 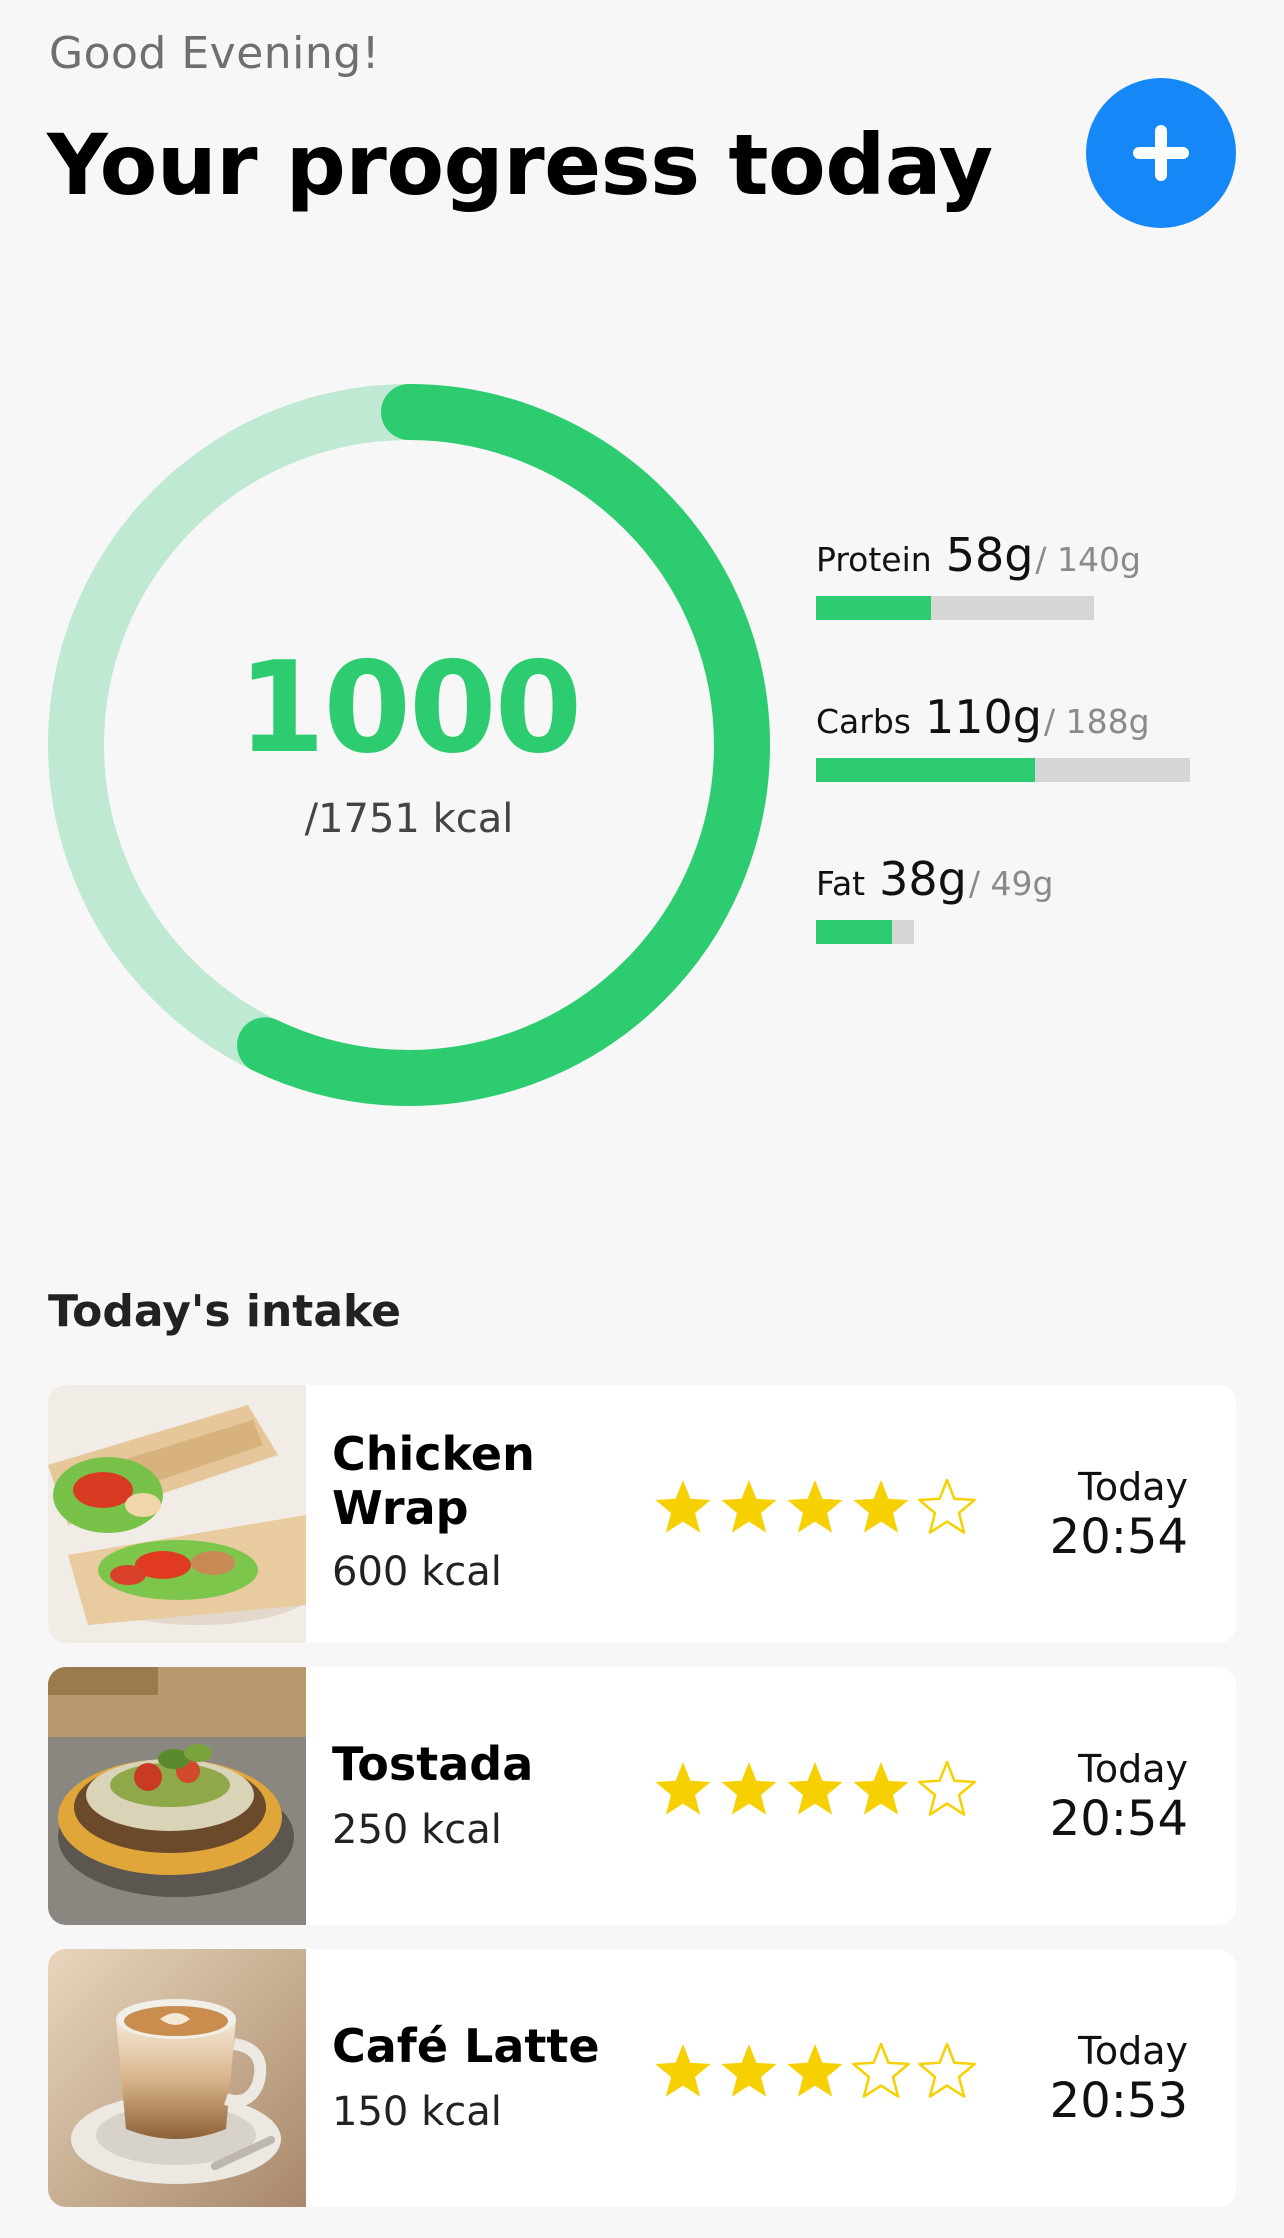 What do you see at coordinates (177, 1514) in the screenshot?
I see `chicken-wrap-photo` at bounding box center [177, 1514].